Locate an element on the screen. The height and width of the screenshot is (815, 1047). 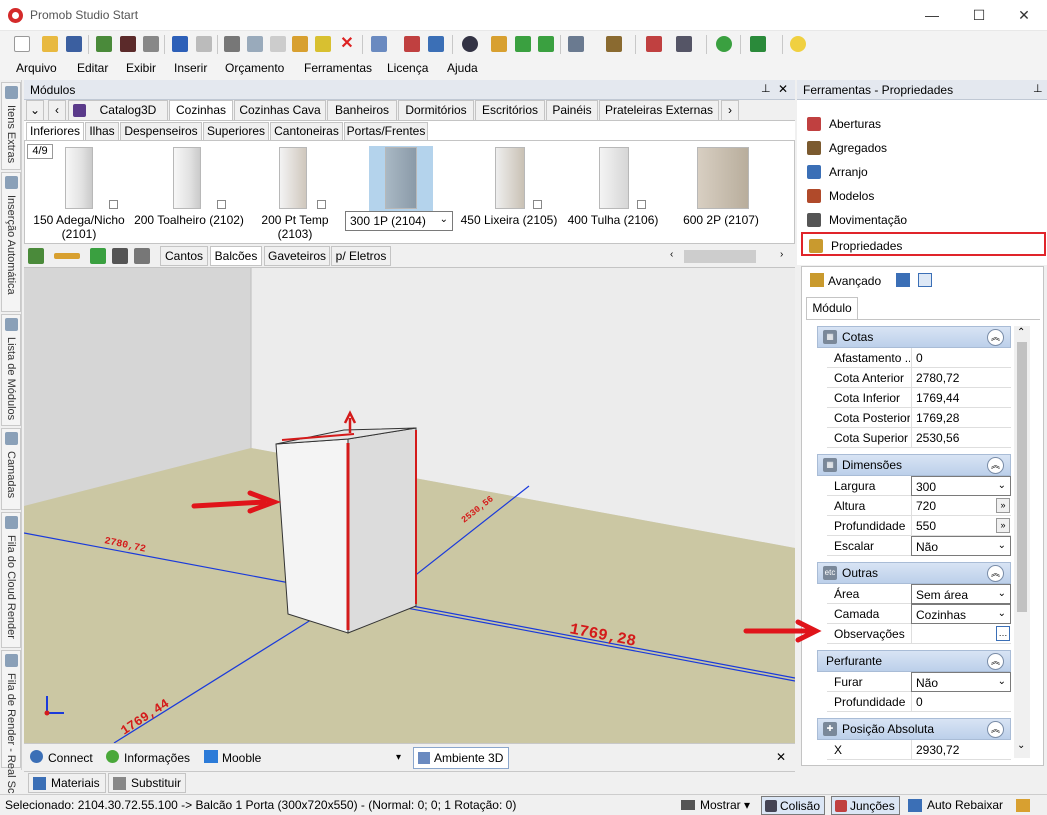
tool-propriedades: Propriedades is located at coordinates (923, 244).